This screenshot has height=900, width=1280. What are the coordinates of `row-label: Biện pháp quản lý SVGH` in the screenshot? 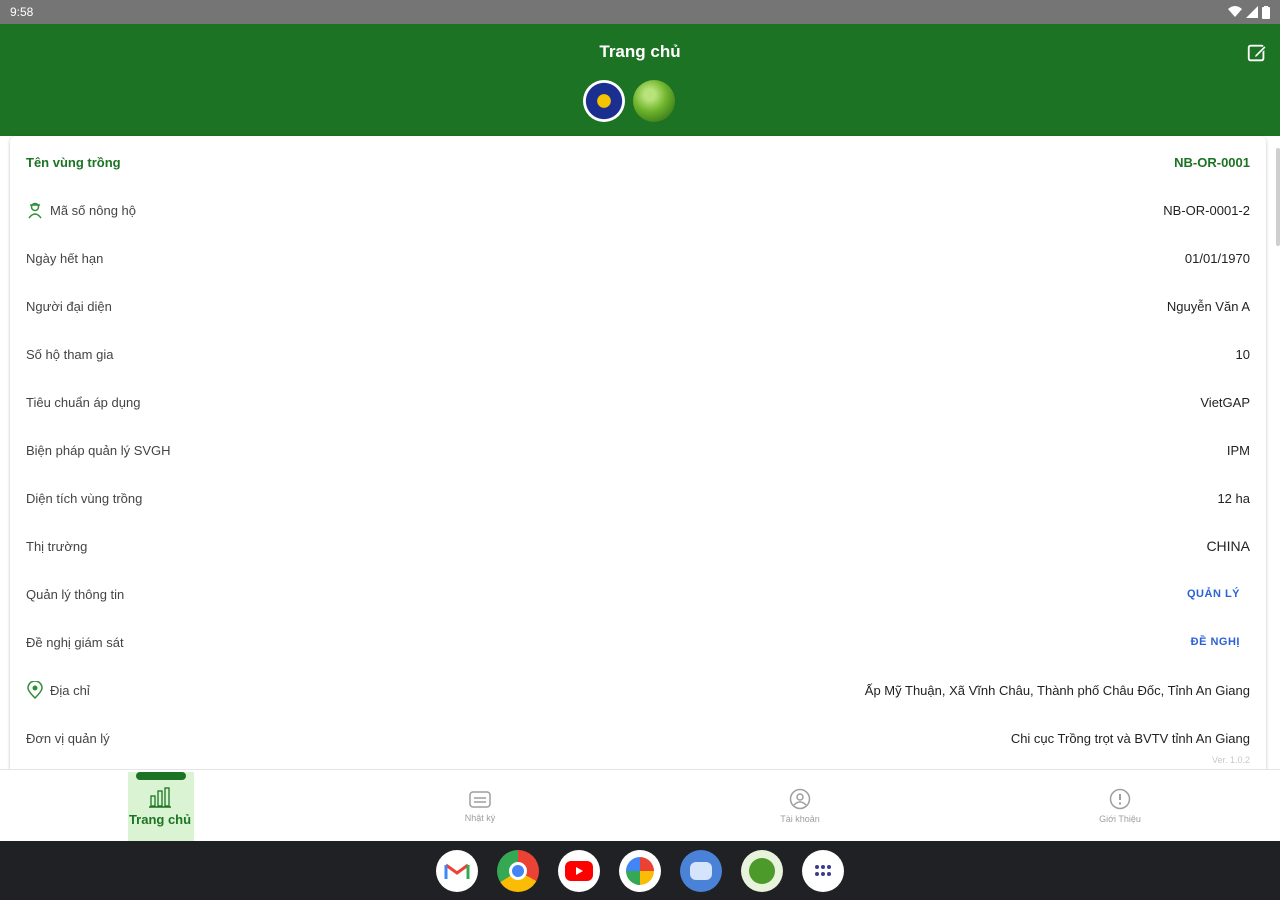 It's located at (98, 450).